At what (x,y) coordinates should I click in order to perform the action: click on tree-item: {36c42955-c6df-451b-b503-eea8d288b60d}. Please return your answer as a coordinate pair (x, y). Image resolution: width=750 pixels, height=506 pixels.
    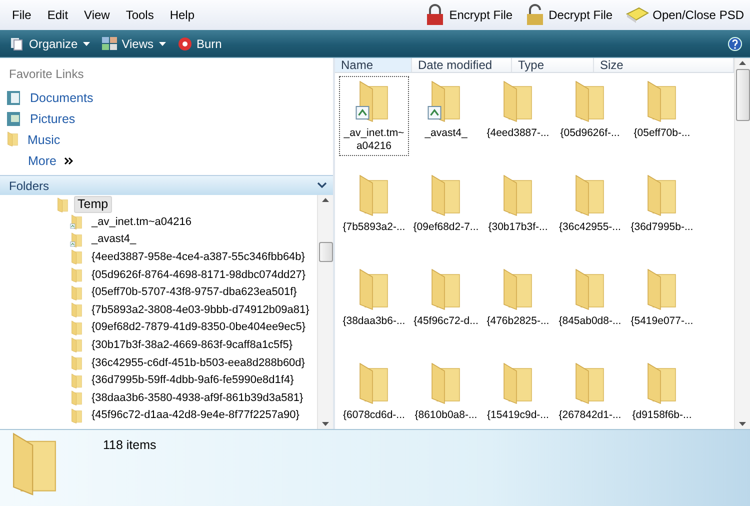
    Looking at the image, I should click on (198, 363).